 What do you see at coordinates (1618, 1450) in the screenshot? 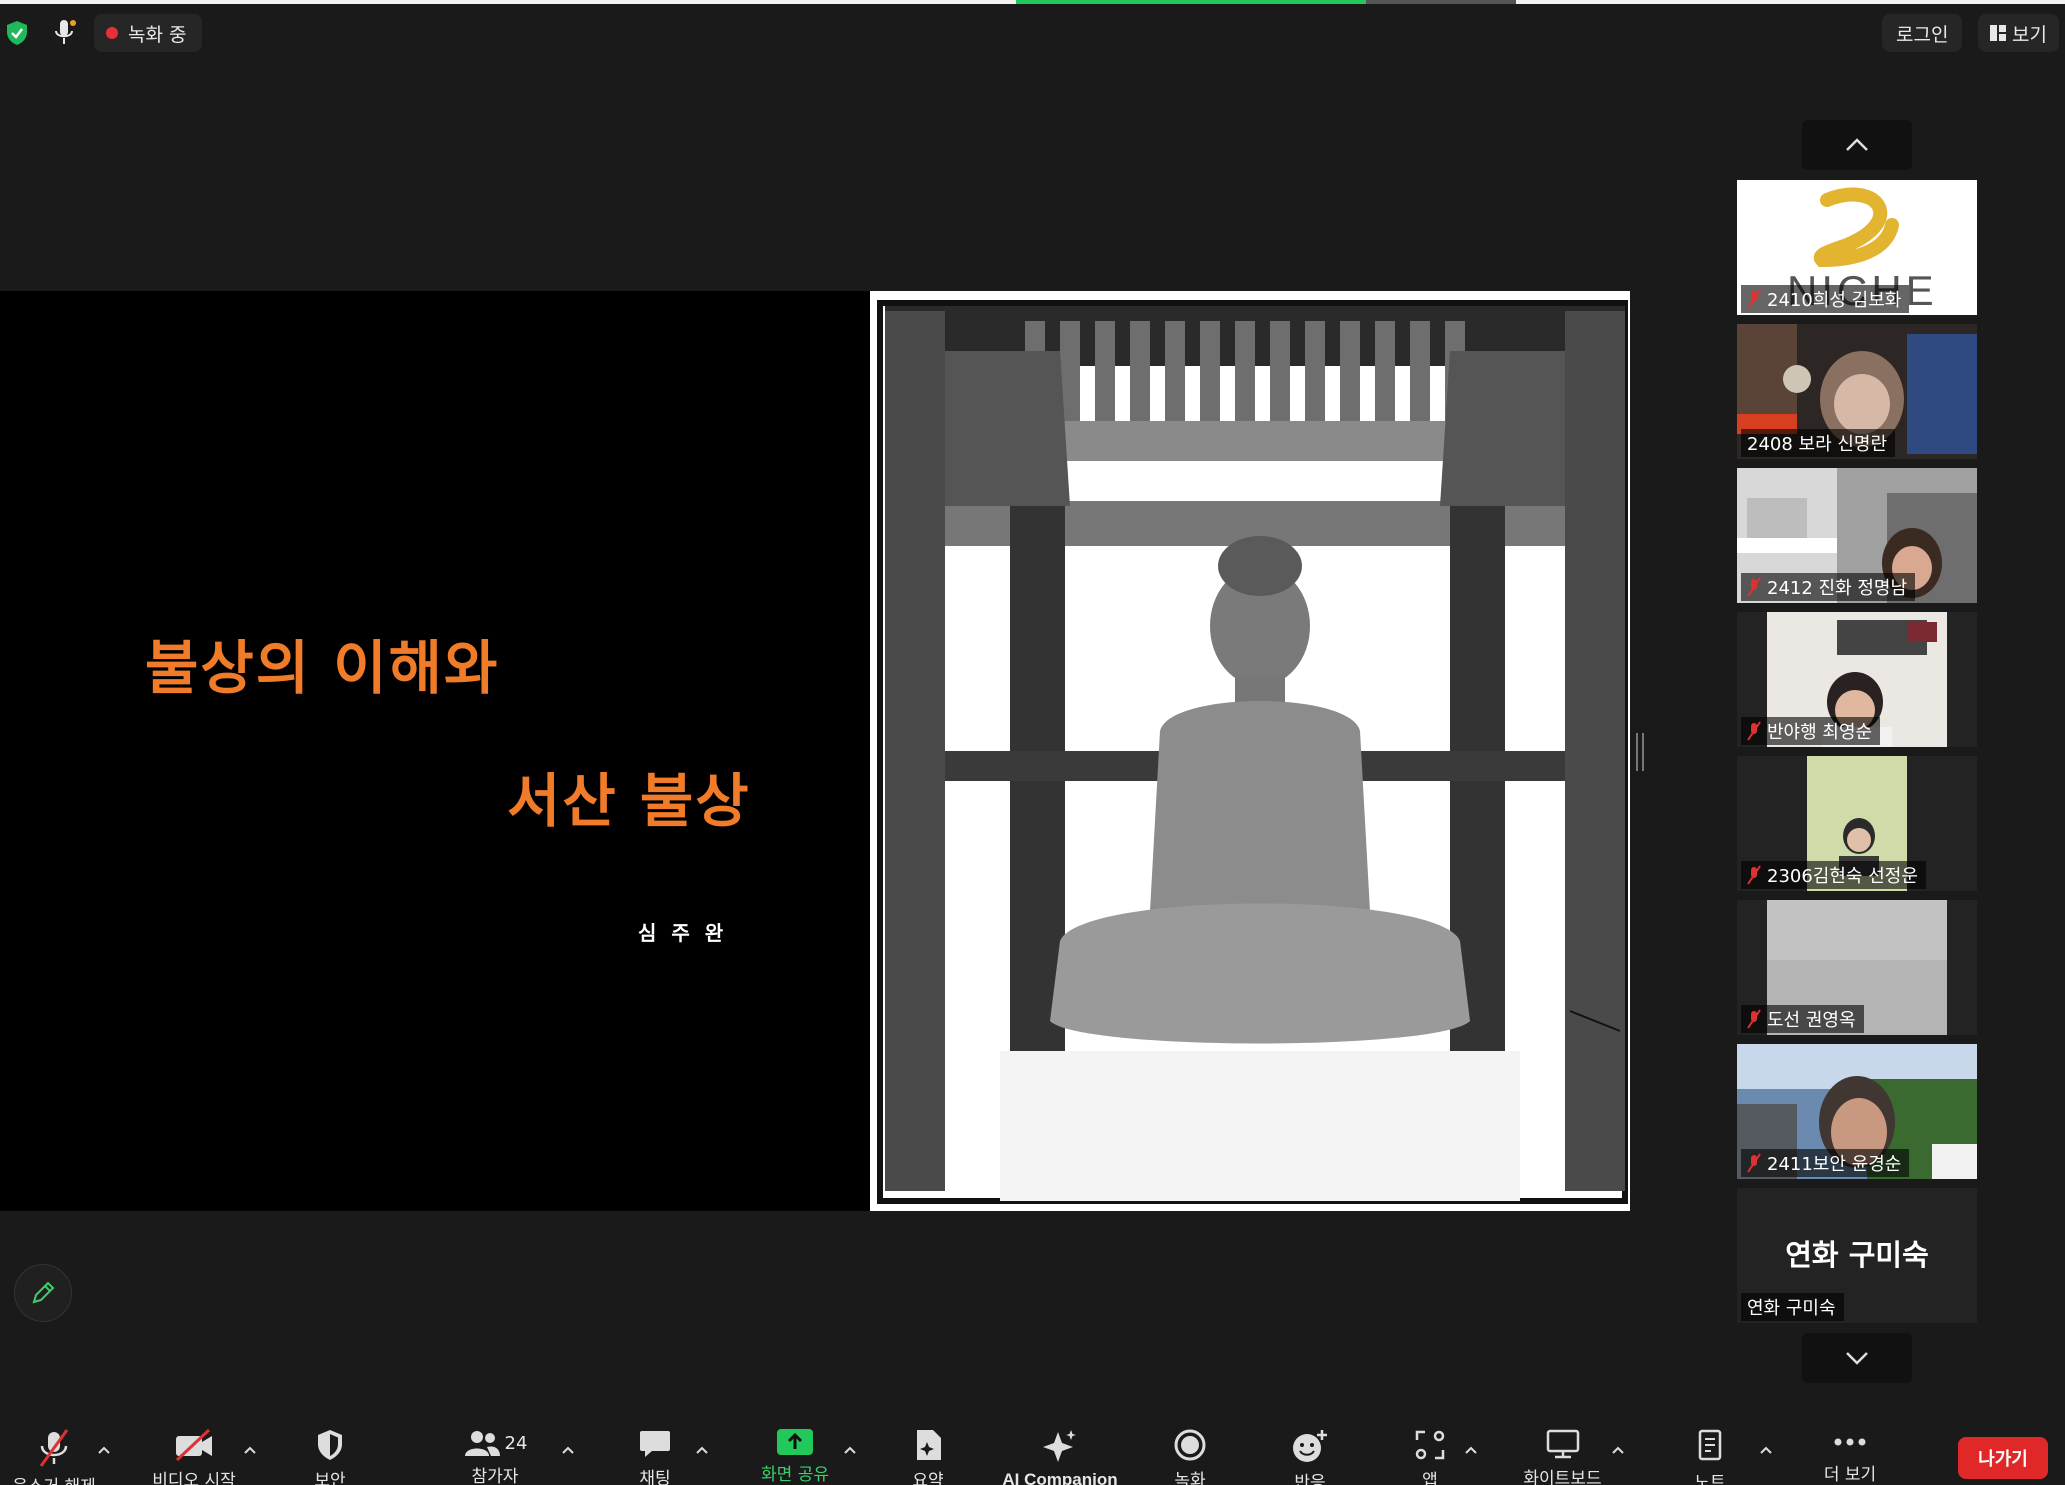
I see `whiteboard-options-caret-icon` at bounding box center [1618, 1450].